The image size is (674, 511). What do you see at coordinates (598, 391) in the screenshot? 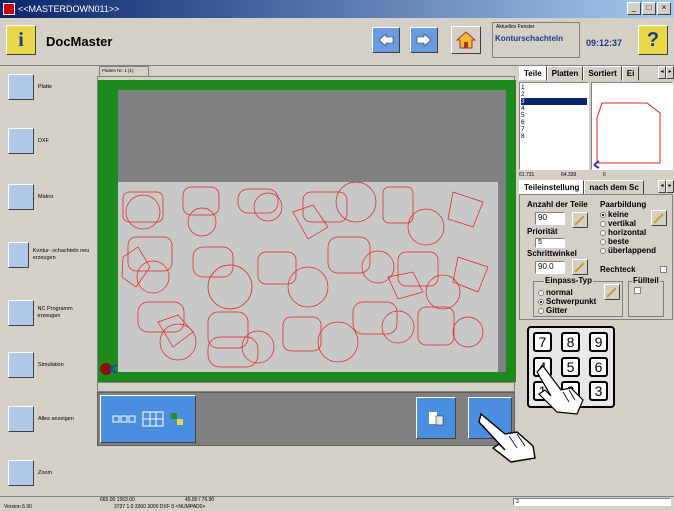
I see `keypad-key-3: 3` at bounding box center [598, 391].